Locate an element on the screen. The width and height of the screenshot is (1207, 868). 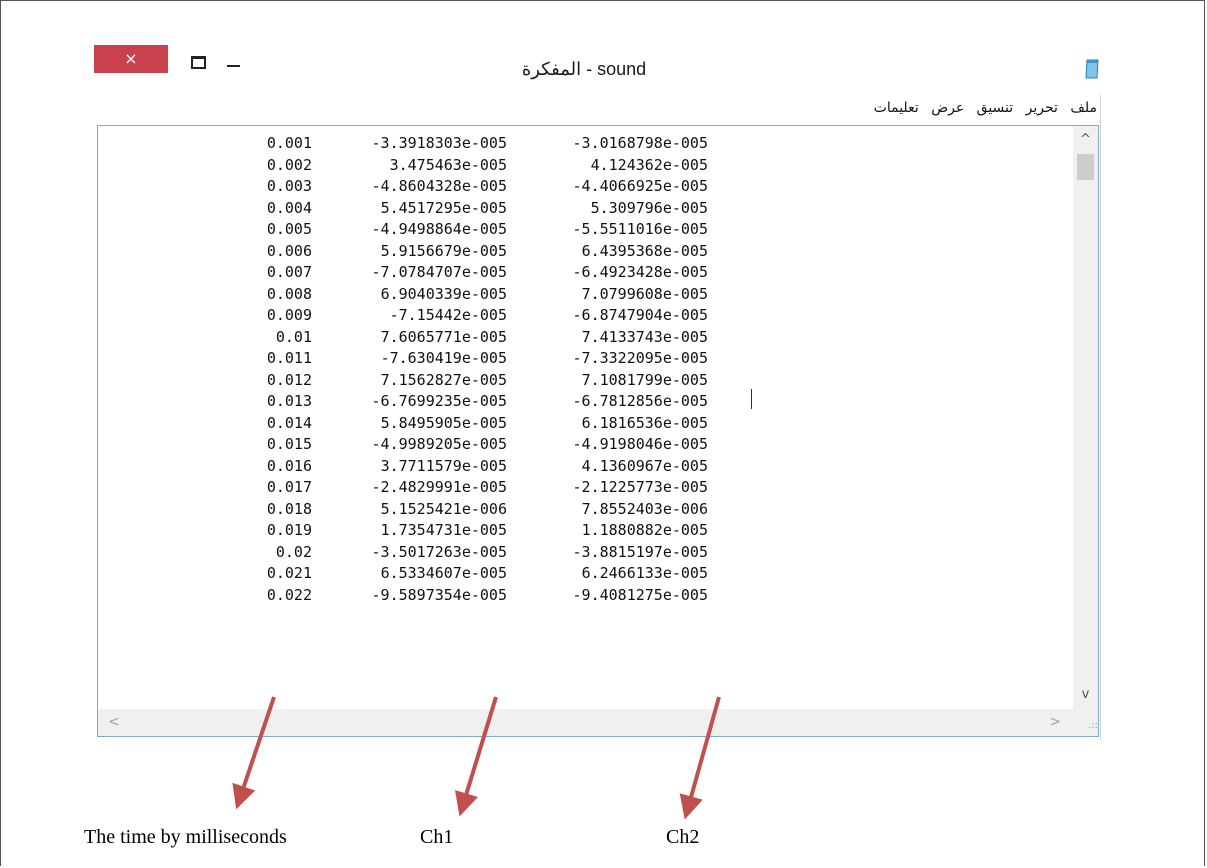
text-line: 0.018 5.1525421e-006 7.8552403e-006 is located at coordinates (418, 510).